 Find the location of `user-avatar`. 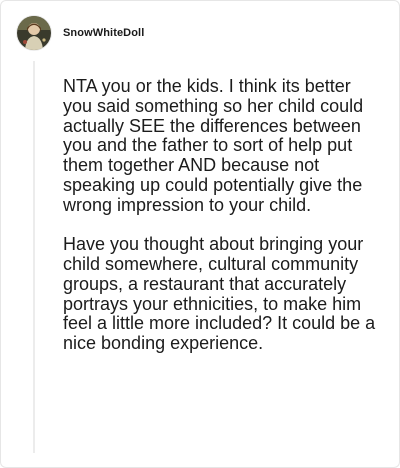

user-avatar is located at coordinates (34, 33).